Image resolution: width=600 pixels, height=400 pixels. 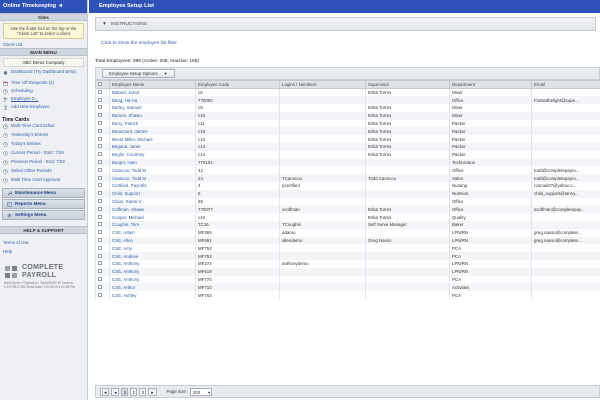 I want to click on employee-name-cell: CSE, Allen, so click(x=152, y=240).